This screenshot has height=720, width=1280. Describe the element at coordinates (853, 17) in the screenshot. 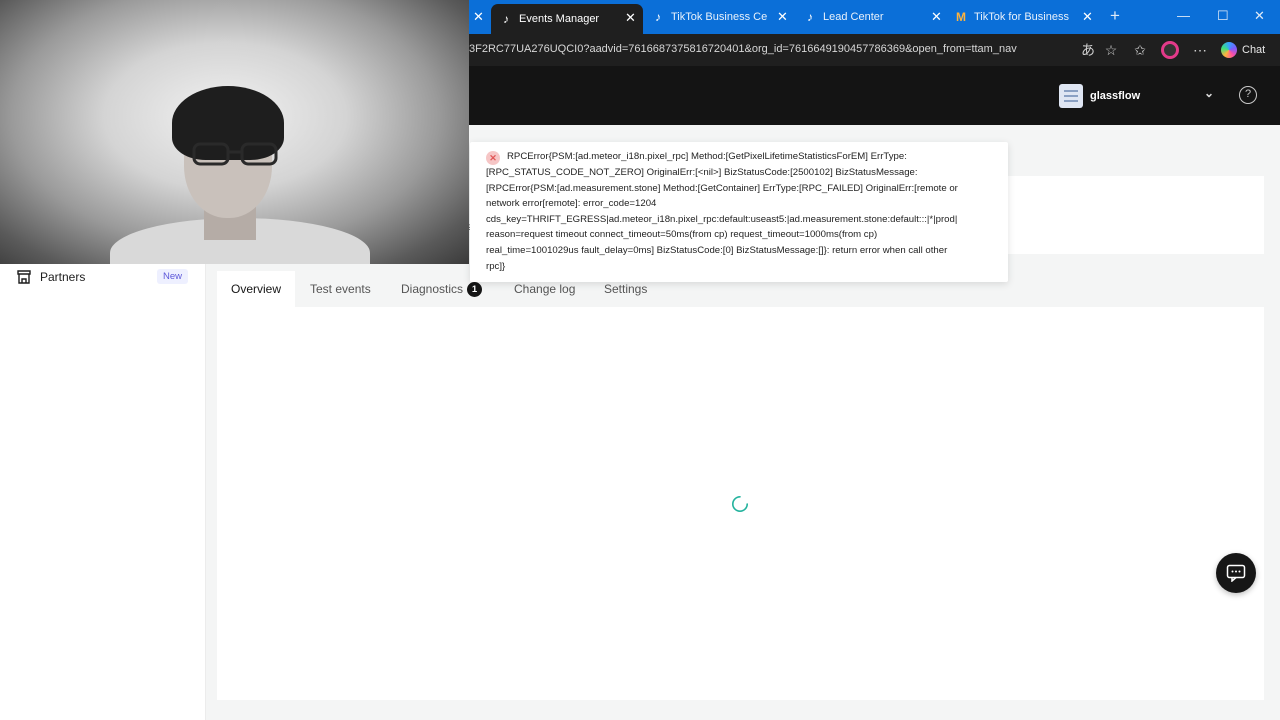

I see `tab-title: Lead Center` at that location.